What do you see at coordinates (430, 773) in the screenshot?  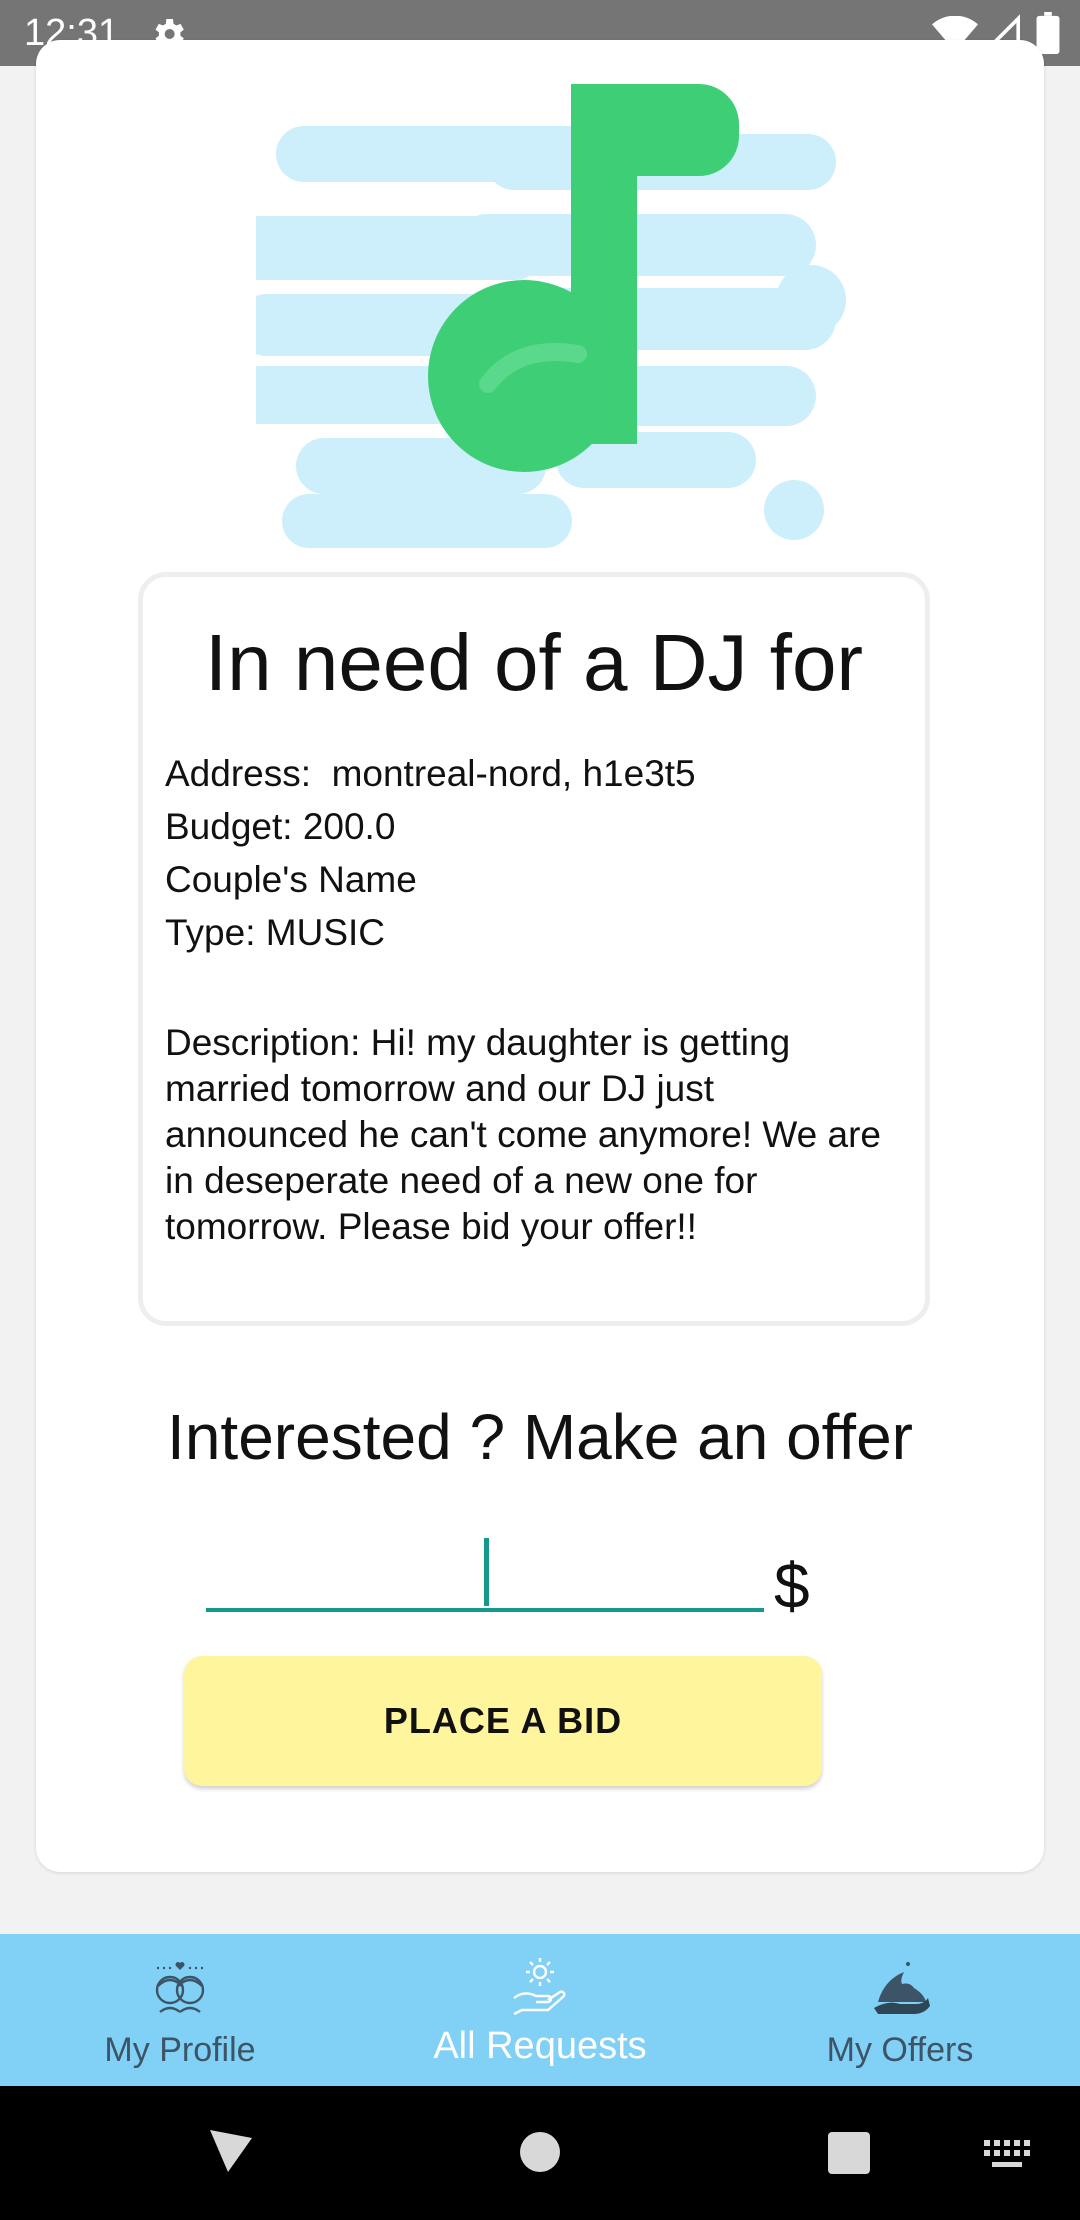 I see `address-text: Address: montreal-nord, h1e3t5` at bounding box center [430, 773].